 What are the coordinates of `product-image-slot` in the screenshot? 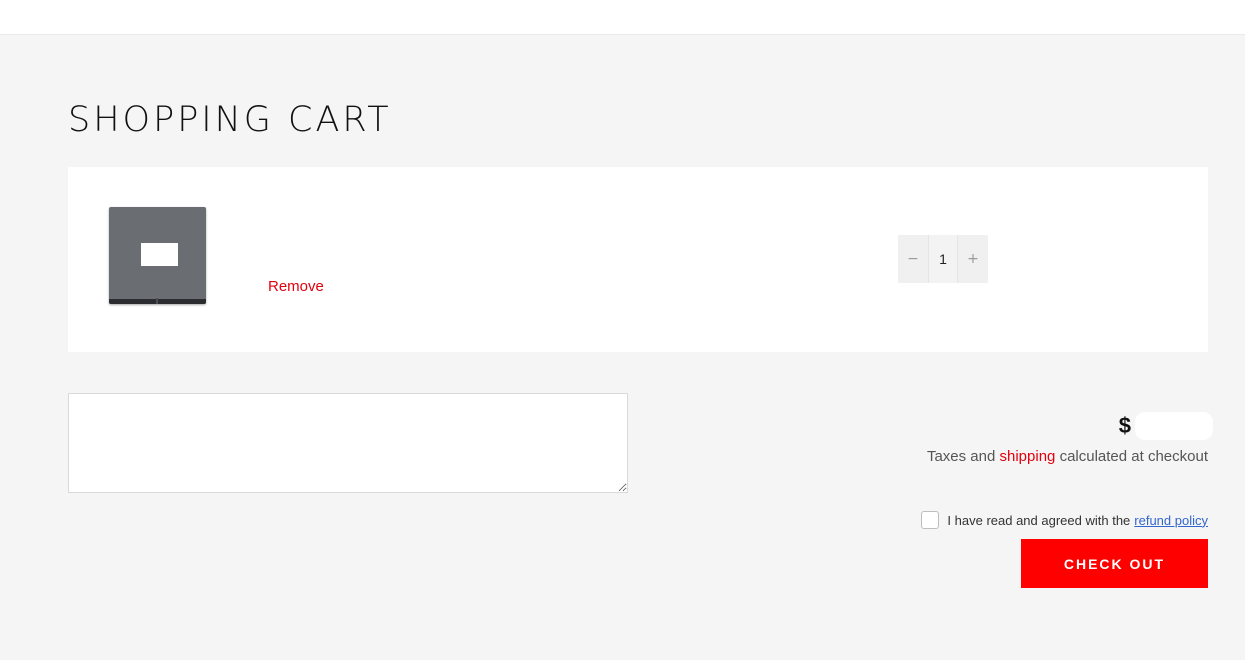 It's located at (159, 254).